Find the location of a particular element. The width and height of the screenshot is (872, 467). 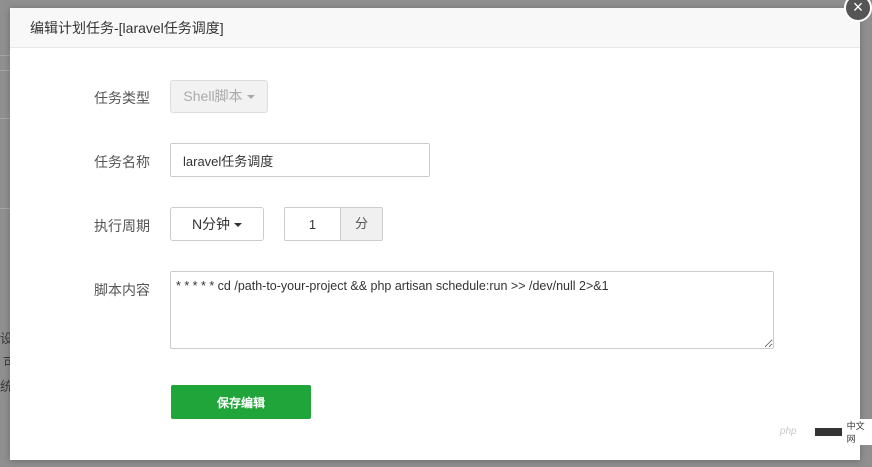

period-type-select: N分钟 is located at coordinates (217, 224).